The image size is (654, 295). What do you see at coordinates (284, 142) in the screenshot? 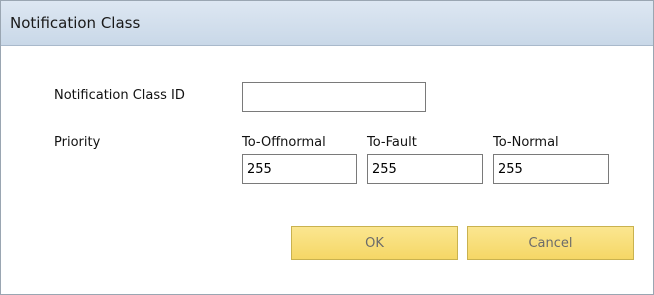
I see `to-offnormal-label: To-Offnormal` at bounding box center [284, 142].